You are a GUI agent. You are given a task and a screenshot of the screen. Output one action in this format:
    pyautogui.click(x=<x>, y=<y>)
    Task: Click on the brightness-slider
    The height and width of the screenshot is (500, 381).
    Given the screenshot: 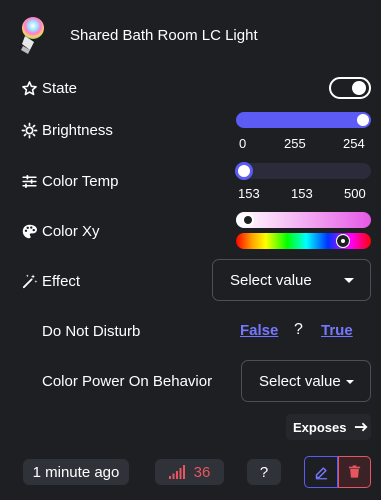 What is the action you would take?
    pyautogui.click(x=303, y=120)
    